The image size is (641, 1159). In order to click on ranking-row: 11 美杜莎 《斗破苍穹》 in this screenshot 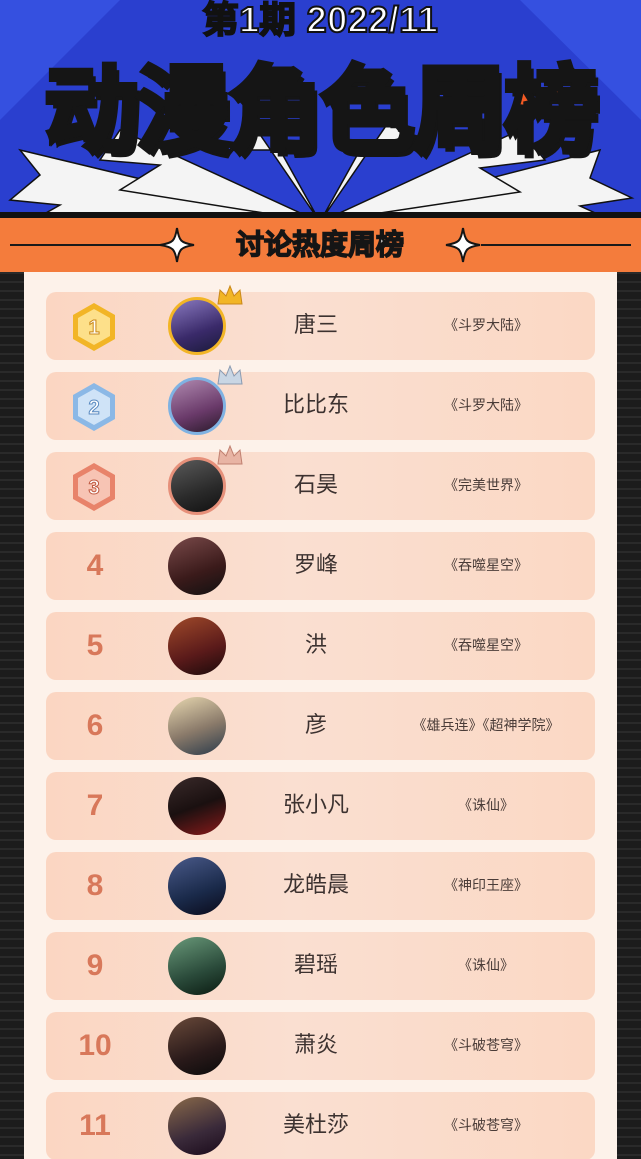, I will do `click(320, 1125)`.